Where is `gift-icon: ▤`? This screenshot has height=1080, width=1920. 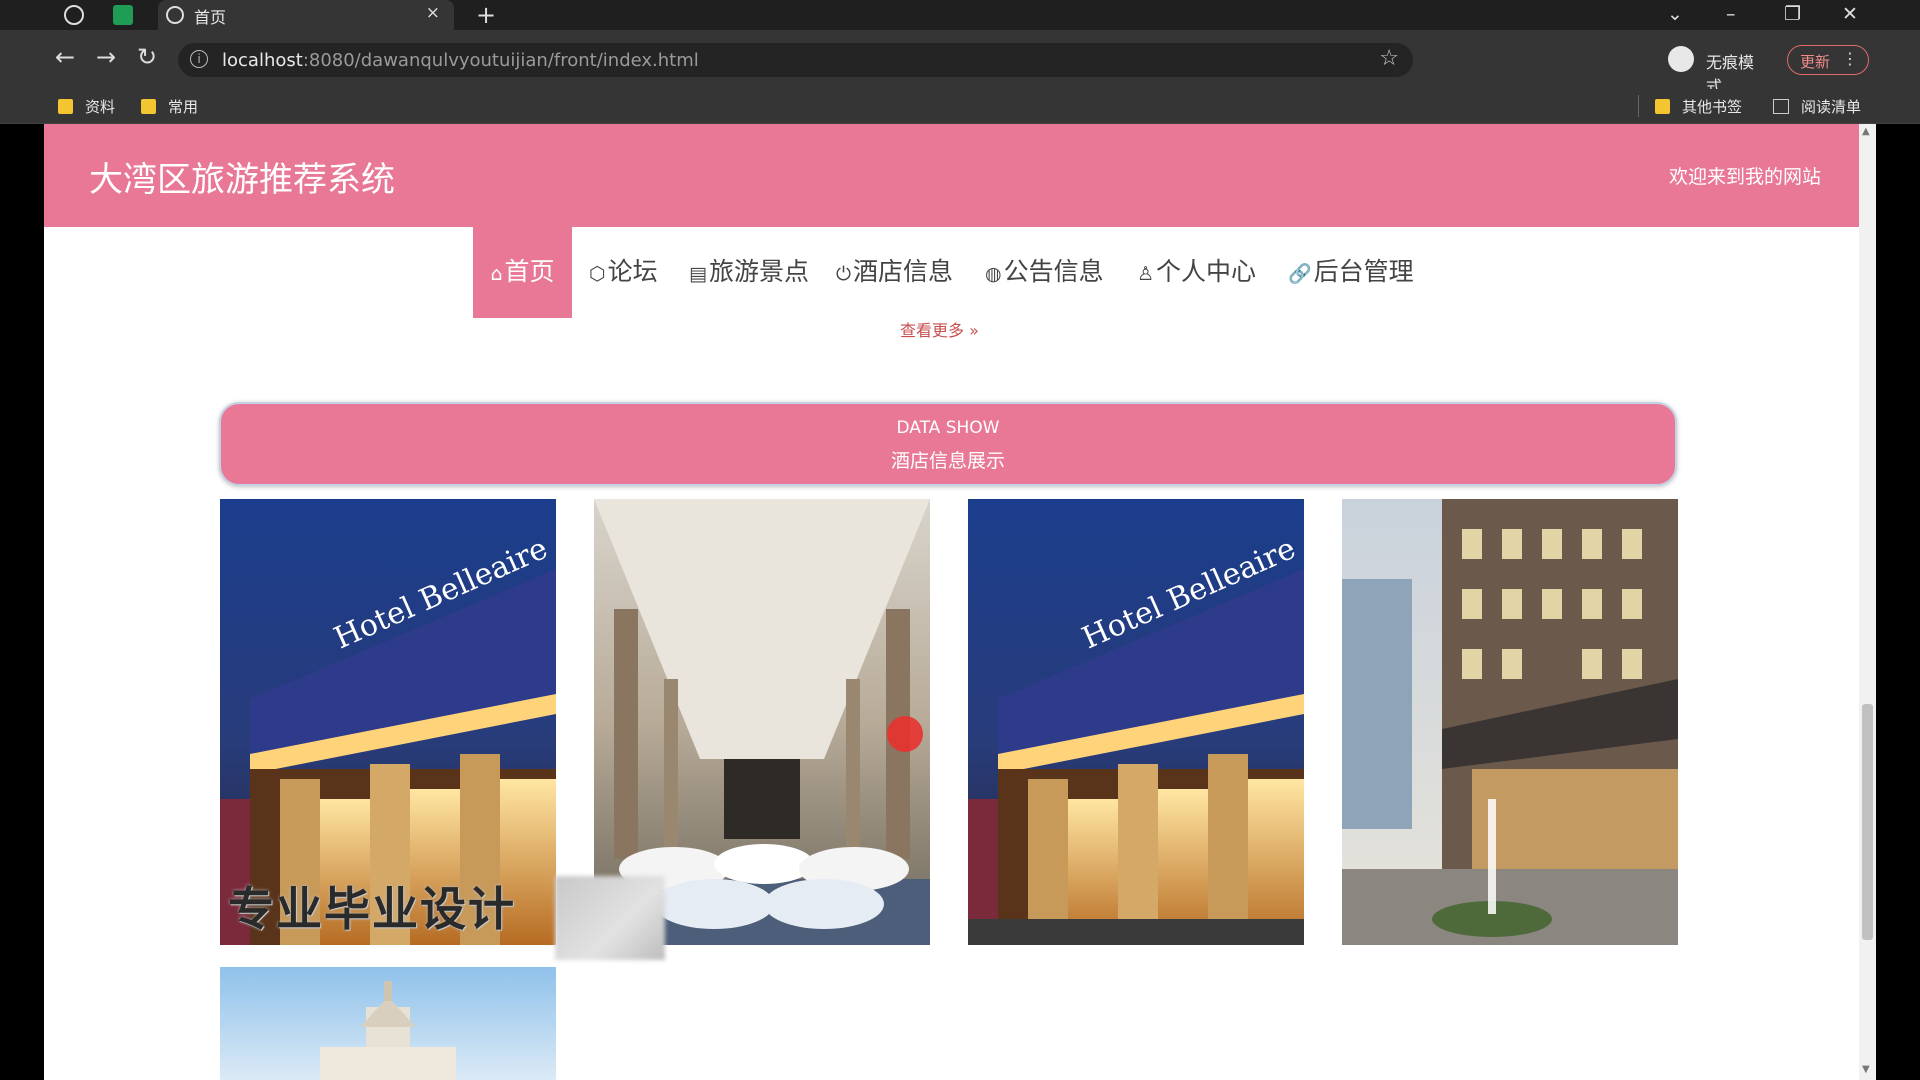
gift-icon: ▤ is located at coordinates (698, 274).